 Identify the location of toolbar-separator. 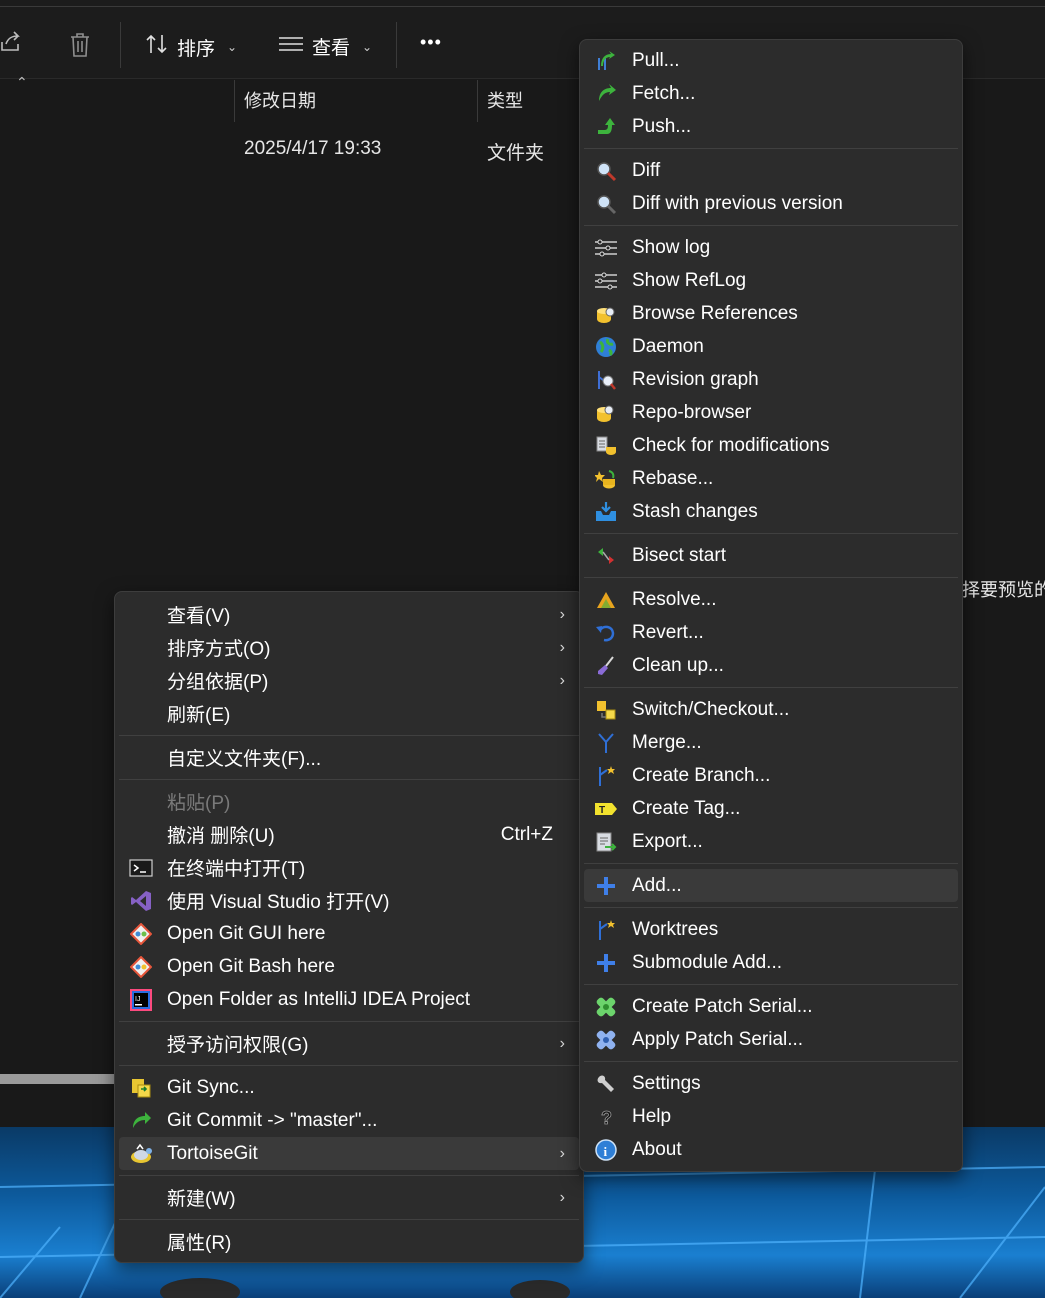
(120, 45).